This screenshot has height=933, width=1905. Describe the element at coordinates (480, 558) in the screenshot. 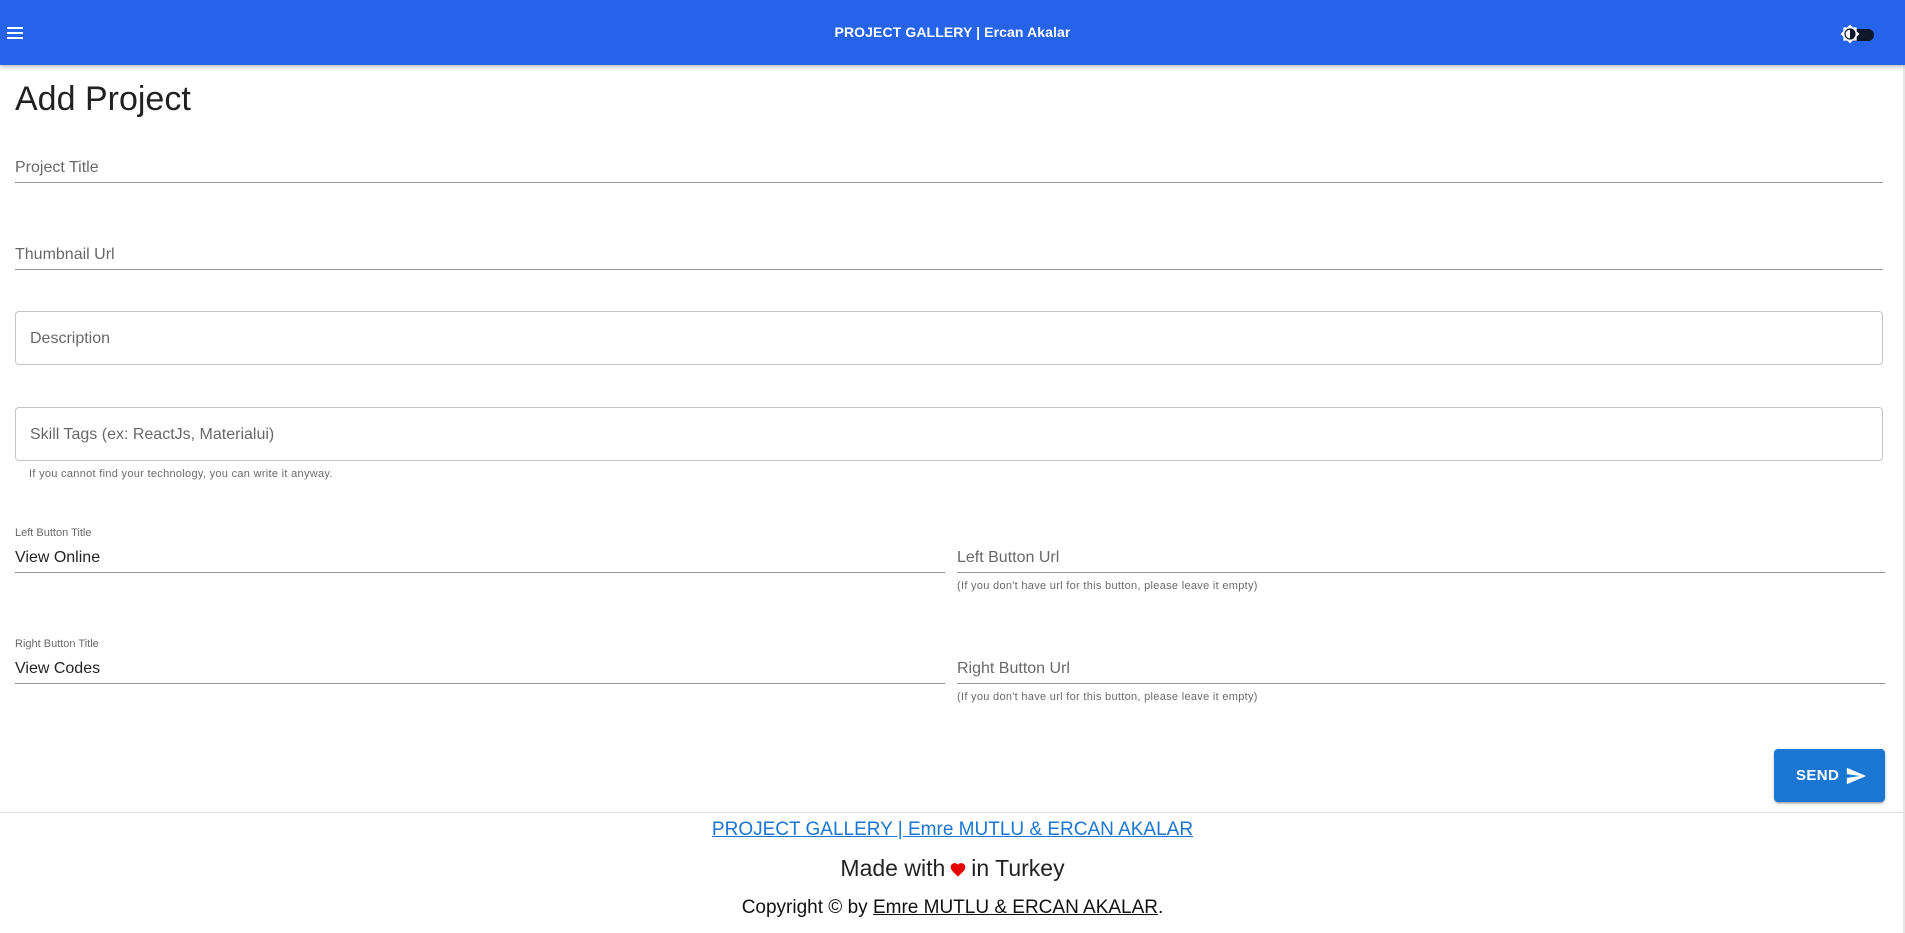

I see `left-button-title-input` at that location.